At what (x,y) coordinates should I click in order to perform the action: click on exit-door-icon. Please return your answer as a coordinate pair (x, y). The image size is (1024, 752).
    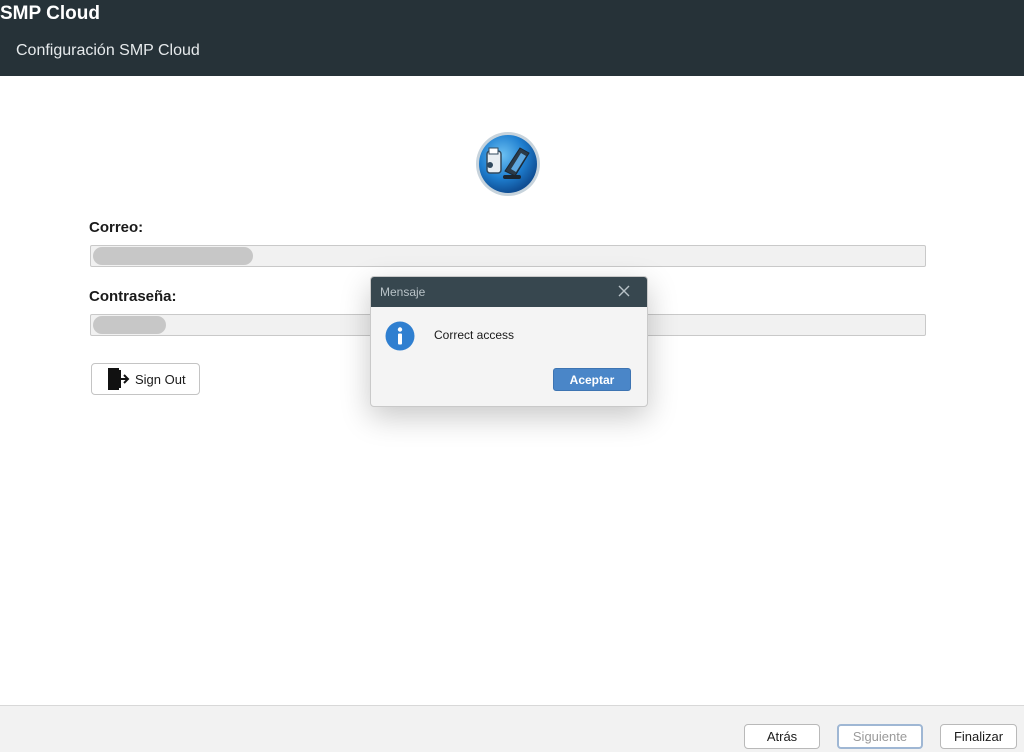
    Looking at the image, I should click on (119, 379).